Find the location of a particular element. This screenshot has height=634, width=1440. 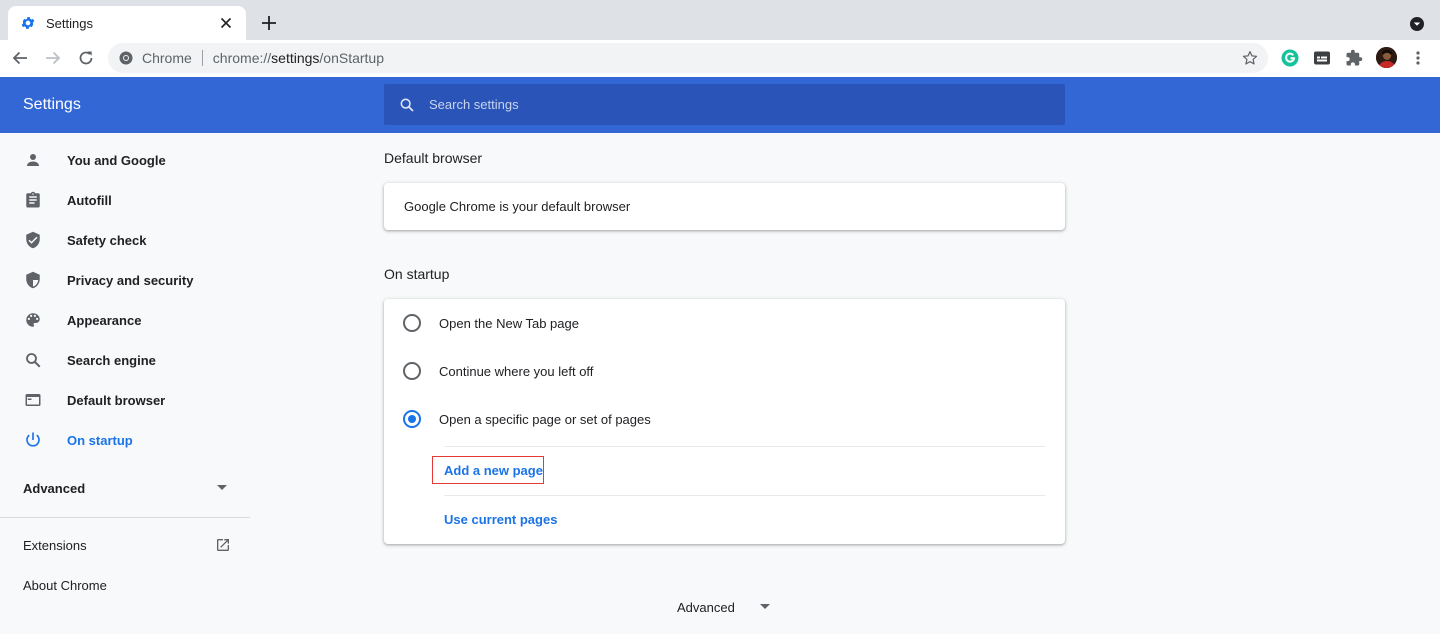

sidebar-item-you-and-google: You and Google is located at coordinates (125, 160).